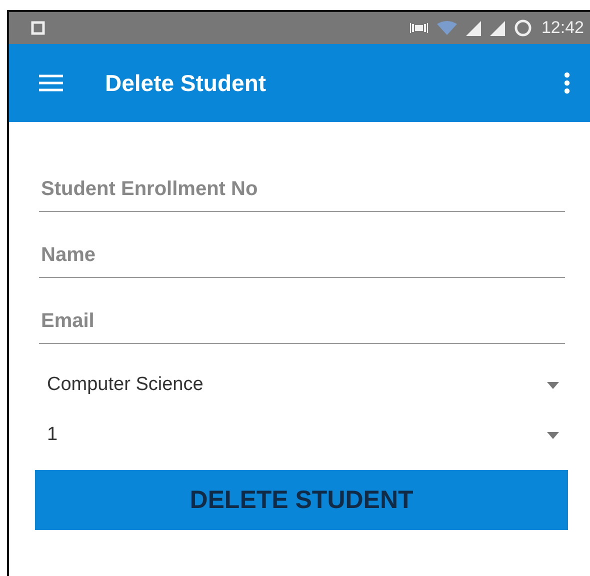  Describe the element at coordinates (301, 500) in the screenshot. I see `delete-student-button: DELETE STUDENT` at that location.